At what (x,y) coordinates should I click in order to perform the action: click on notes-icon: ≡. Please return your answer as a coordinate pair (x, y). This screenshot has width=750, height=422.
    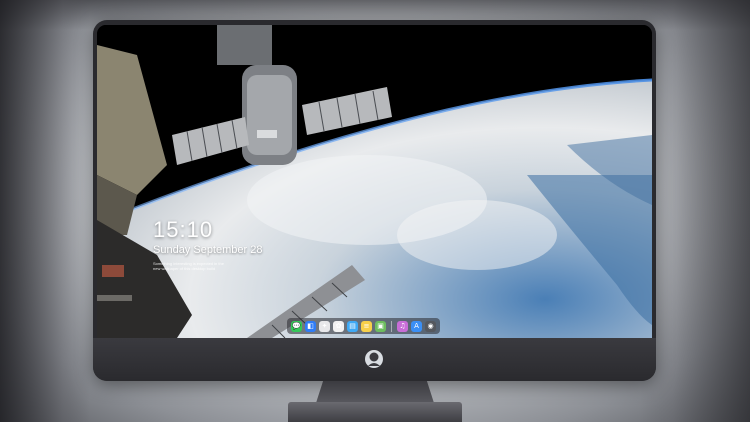
    Looking at the image, I should click on (366, 326).